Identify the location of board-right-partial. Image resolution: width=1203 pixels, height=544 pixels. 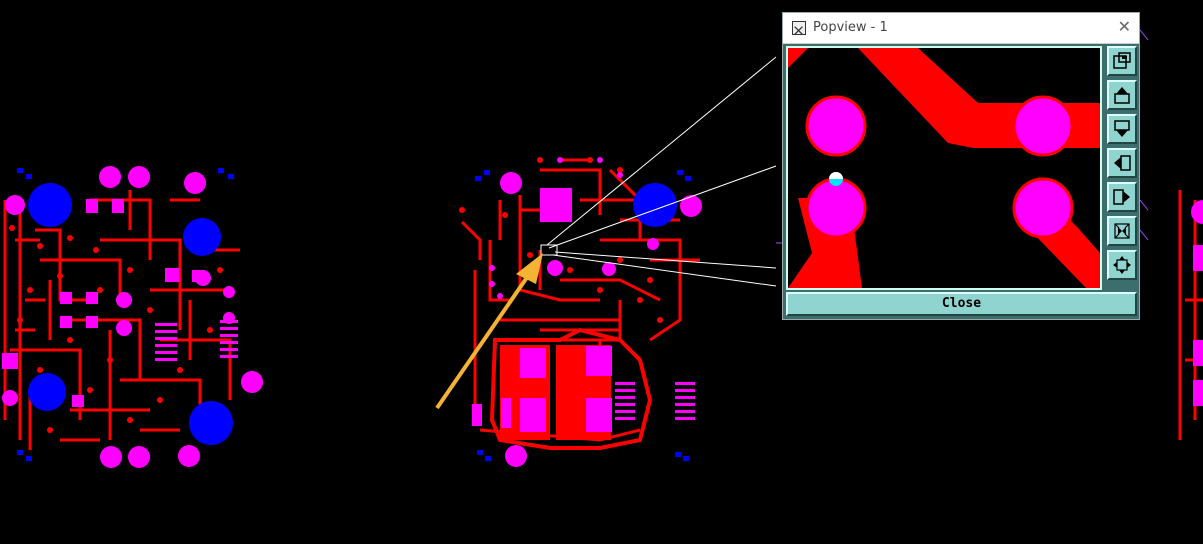
(1190, 315).